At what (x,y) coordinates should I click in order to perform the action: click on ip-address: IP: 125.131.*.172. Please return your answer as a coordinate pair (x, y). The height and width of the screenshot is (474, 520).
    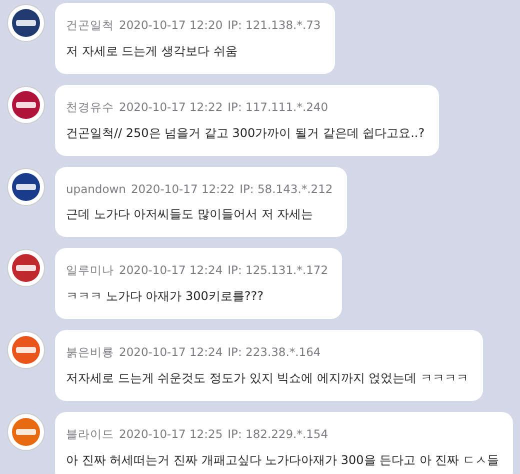
    Looking at the image, I should click on (278, 270).